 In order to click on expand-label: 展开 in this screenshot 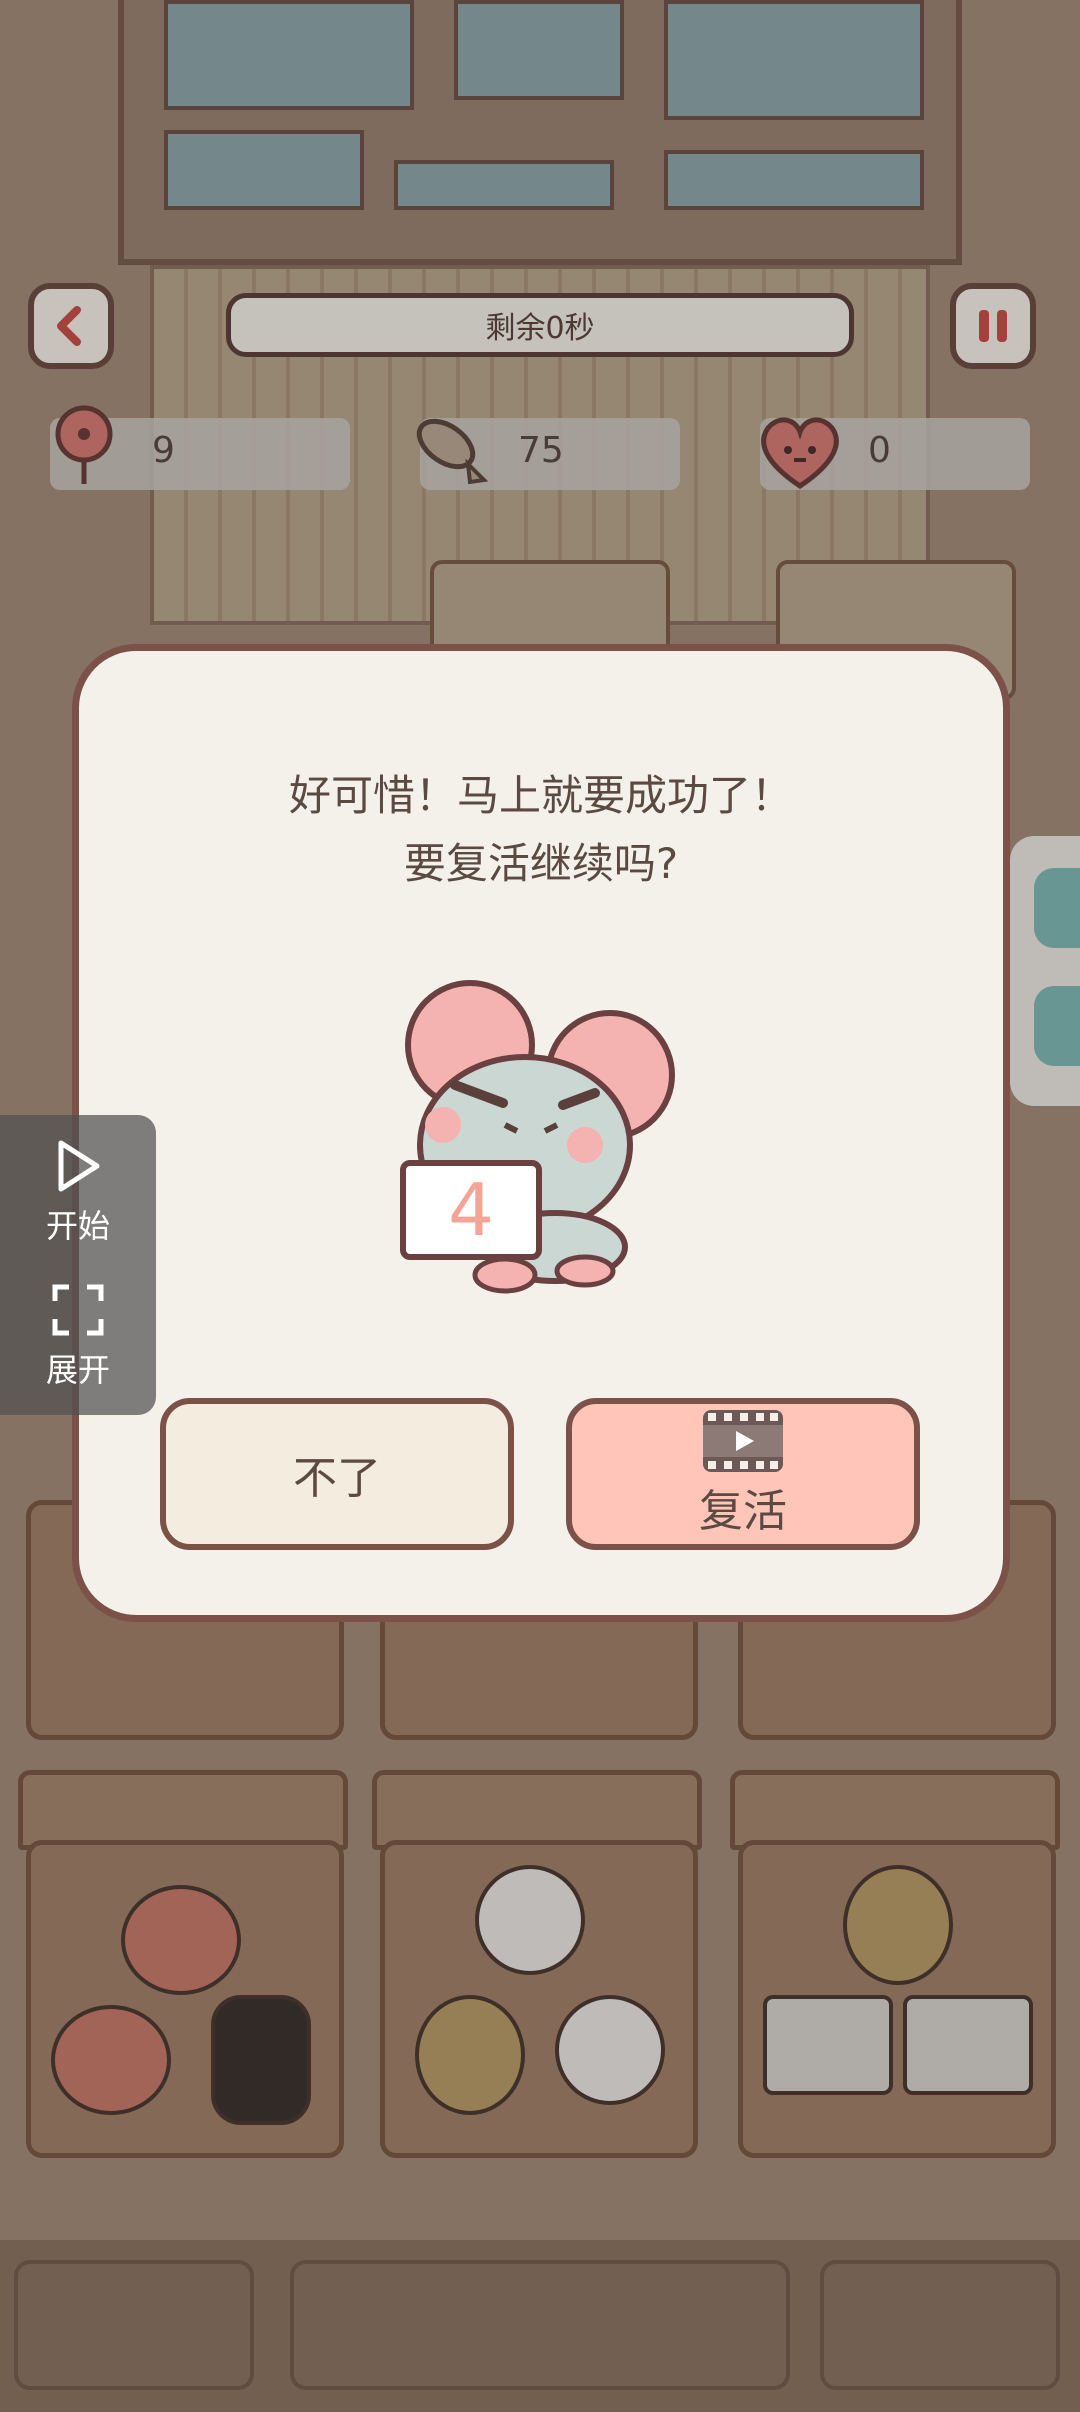, I will do `click(77, 1370)`.